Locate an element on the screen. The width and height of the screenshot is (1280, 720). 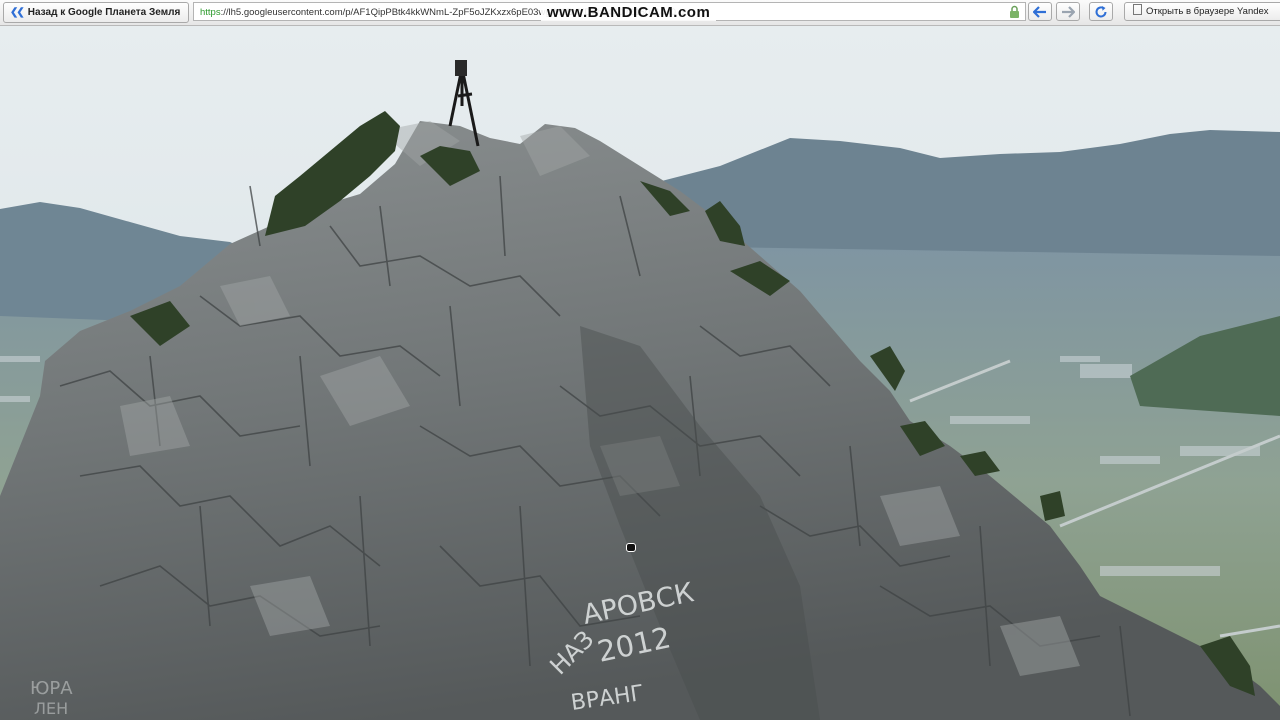
tripod-camera is located at coordinates (461, 68).